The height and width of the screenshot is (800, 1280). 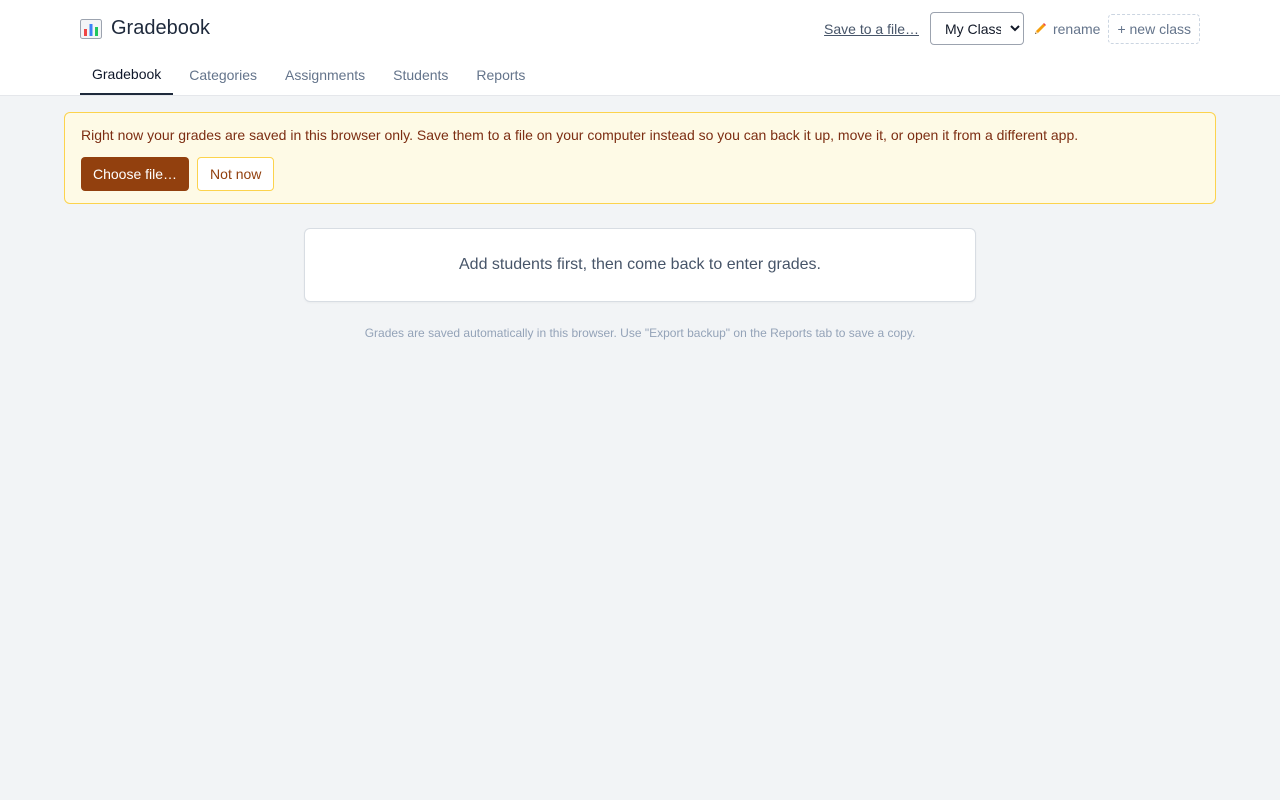 I want to click on tab-reports: Reports, so click(x=500, y=75).